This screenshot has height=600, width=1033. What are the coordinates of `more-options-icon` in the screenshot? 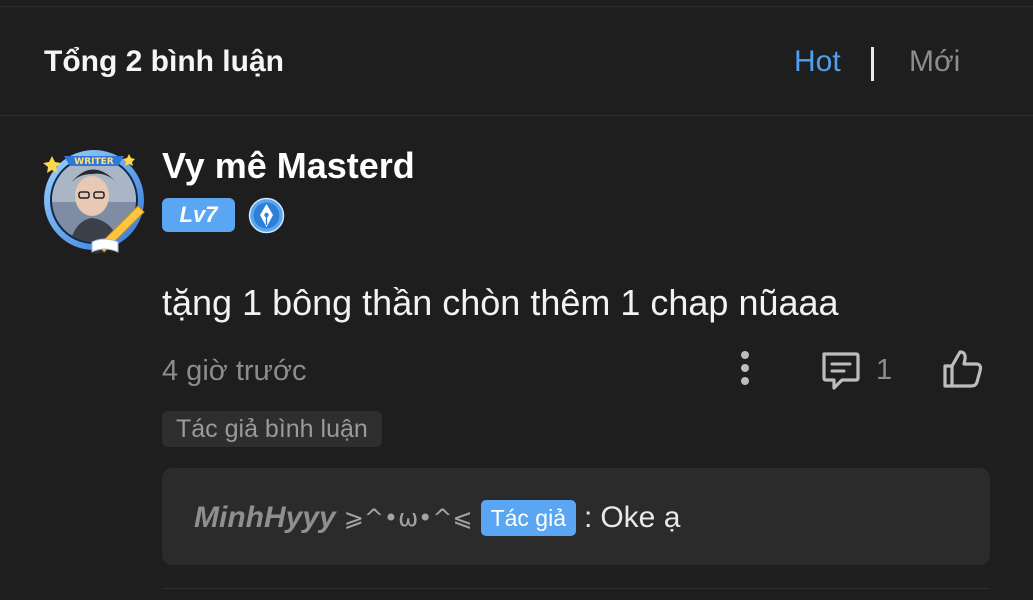 It's located at (745, 369).